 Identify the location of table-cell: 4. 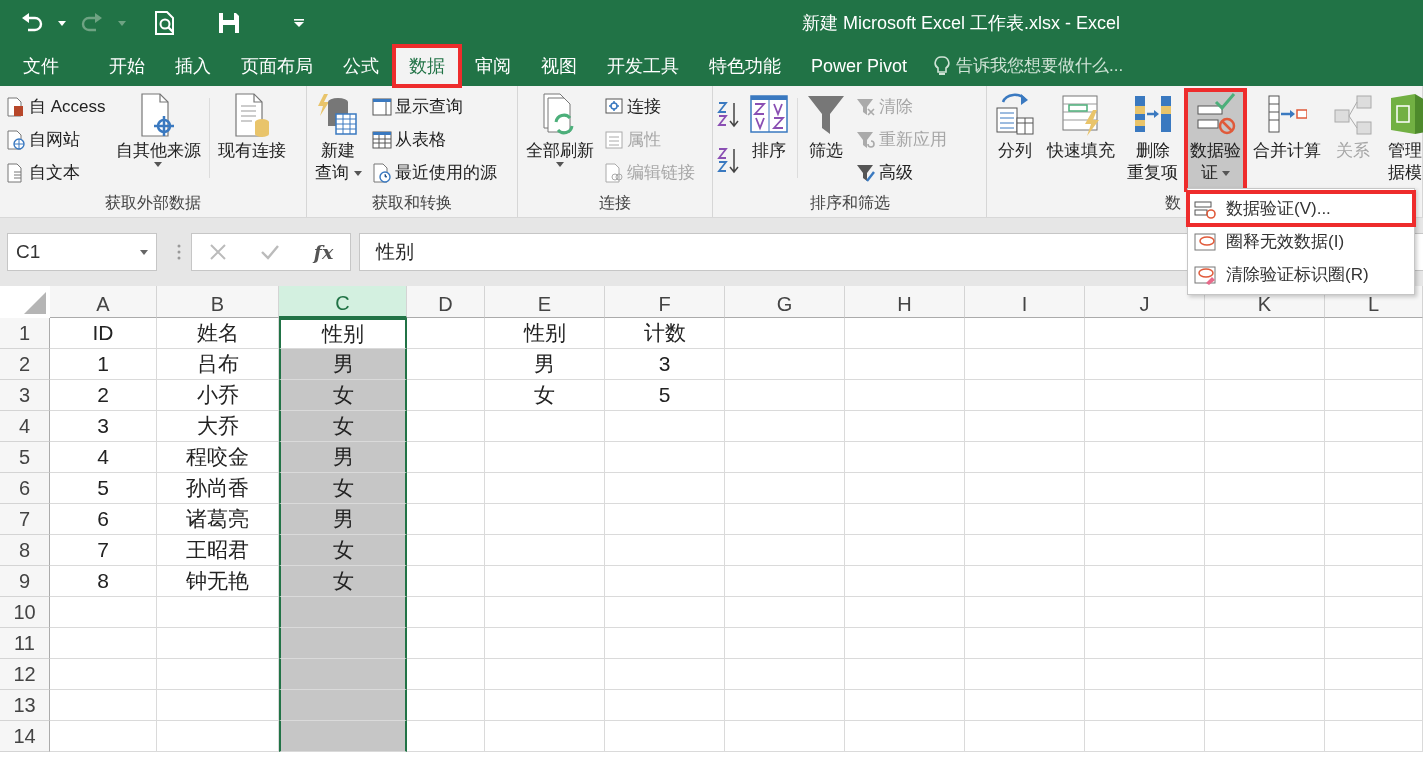
(103, 457).